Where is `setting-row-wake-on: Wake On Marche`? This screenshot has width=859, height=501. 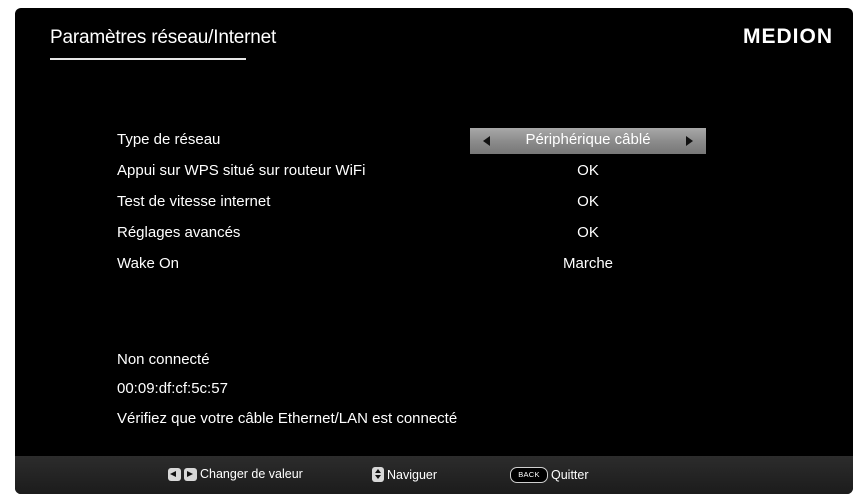 setting-row-wake-on: Wake On Marche is located at coordinates (434, 266).